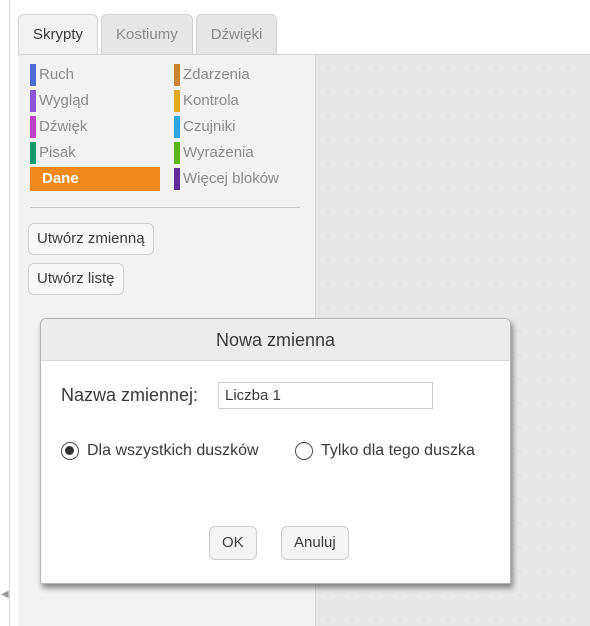  What do you see at coordinates (57, 74) in the screenshot?
I see `category-label: Ruch` at bounding box center [57, 74].